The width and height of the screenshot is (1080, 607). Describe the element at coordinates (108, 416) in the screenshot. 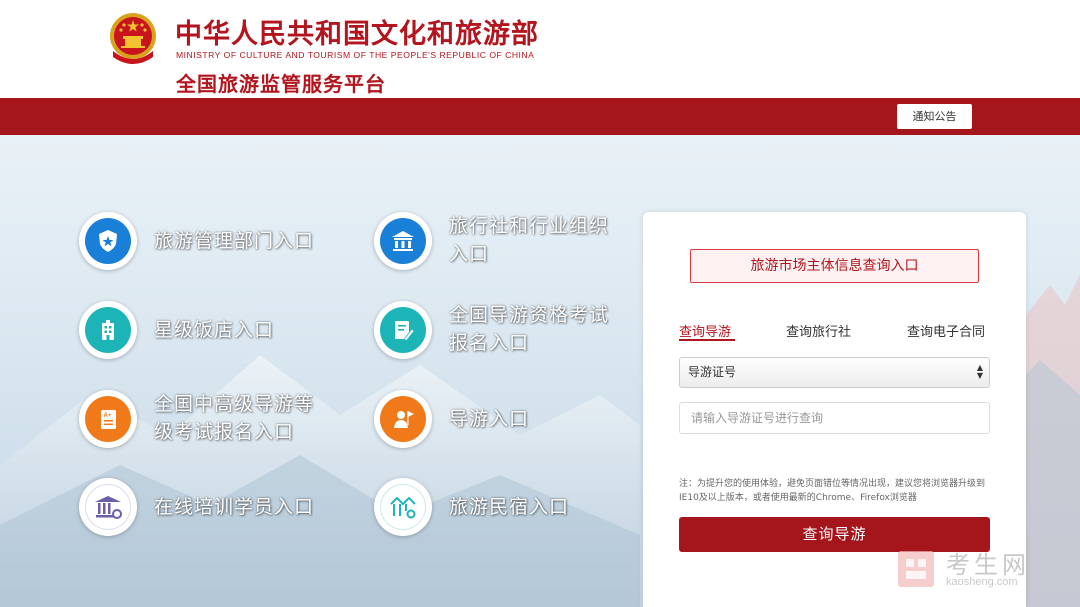

I see `svg-text: A+` at that location.